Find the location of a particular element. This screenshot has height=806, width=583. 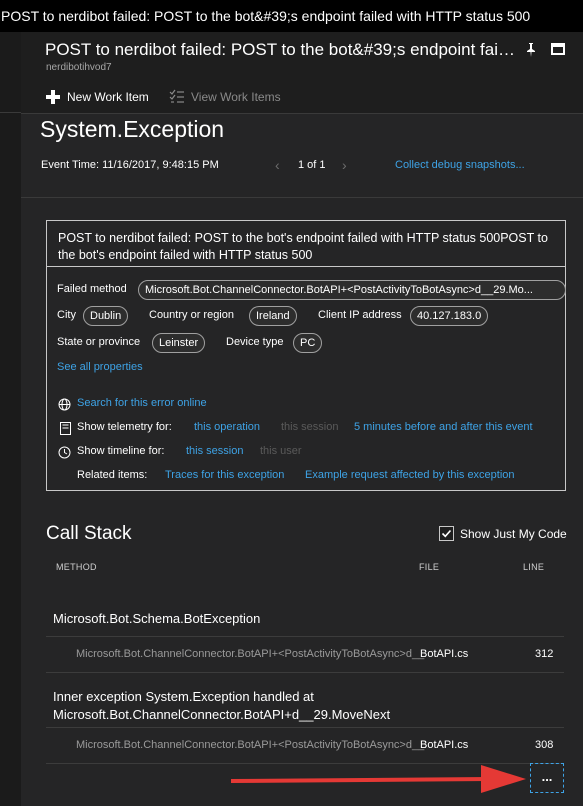

document-icon is located at coordinates (65, 428).